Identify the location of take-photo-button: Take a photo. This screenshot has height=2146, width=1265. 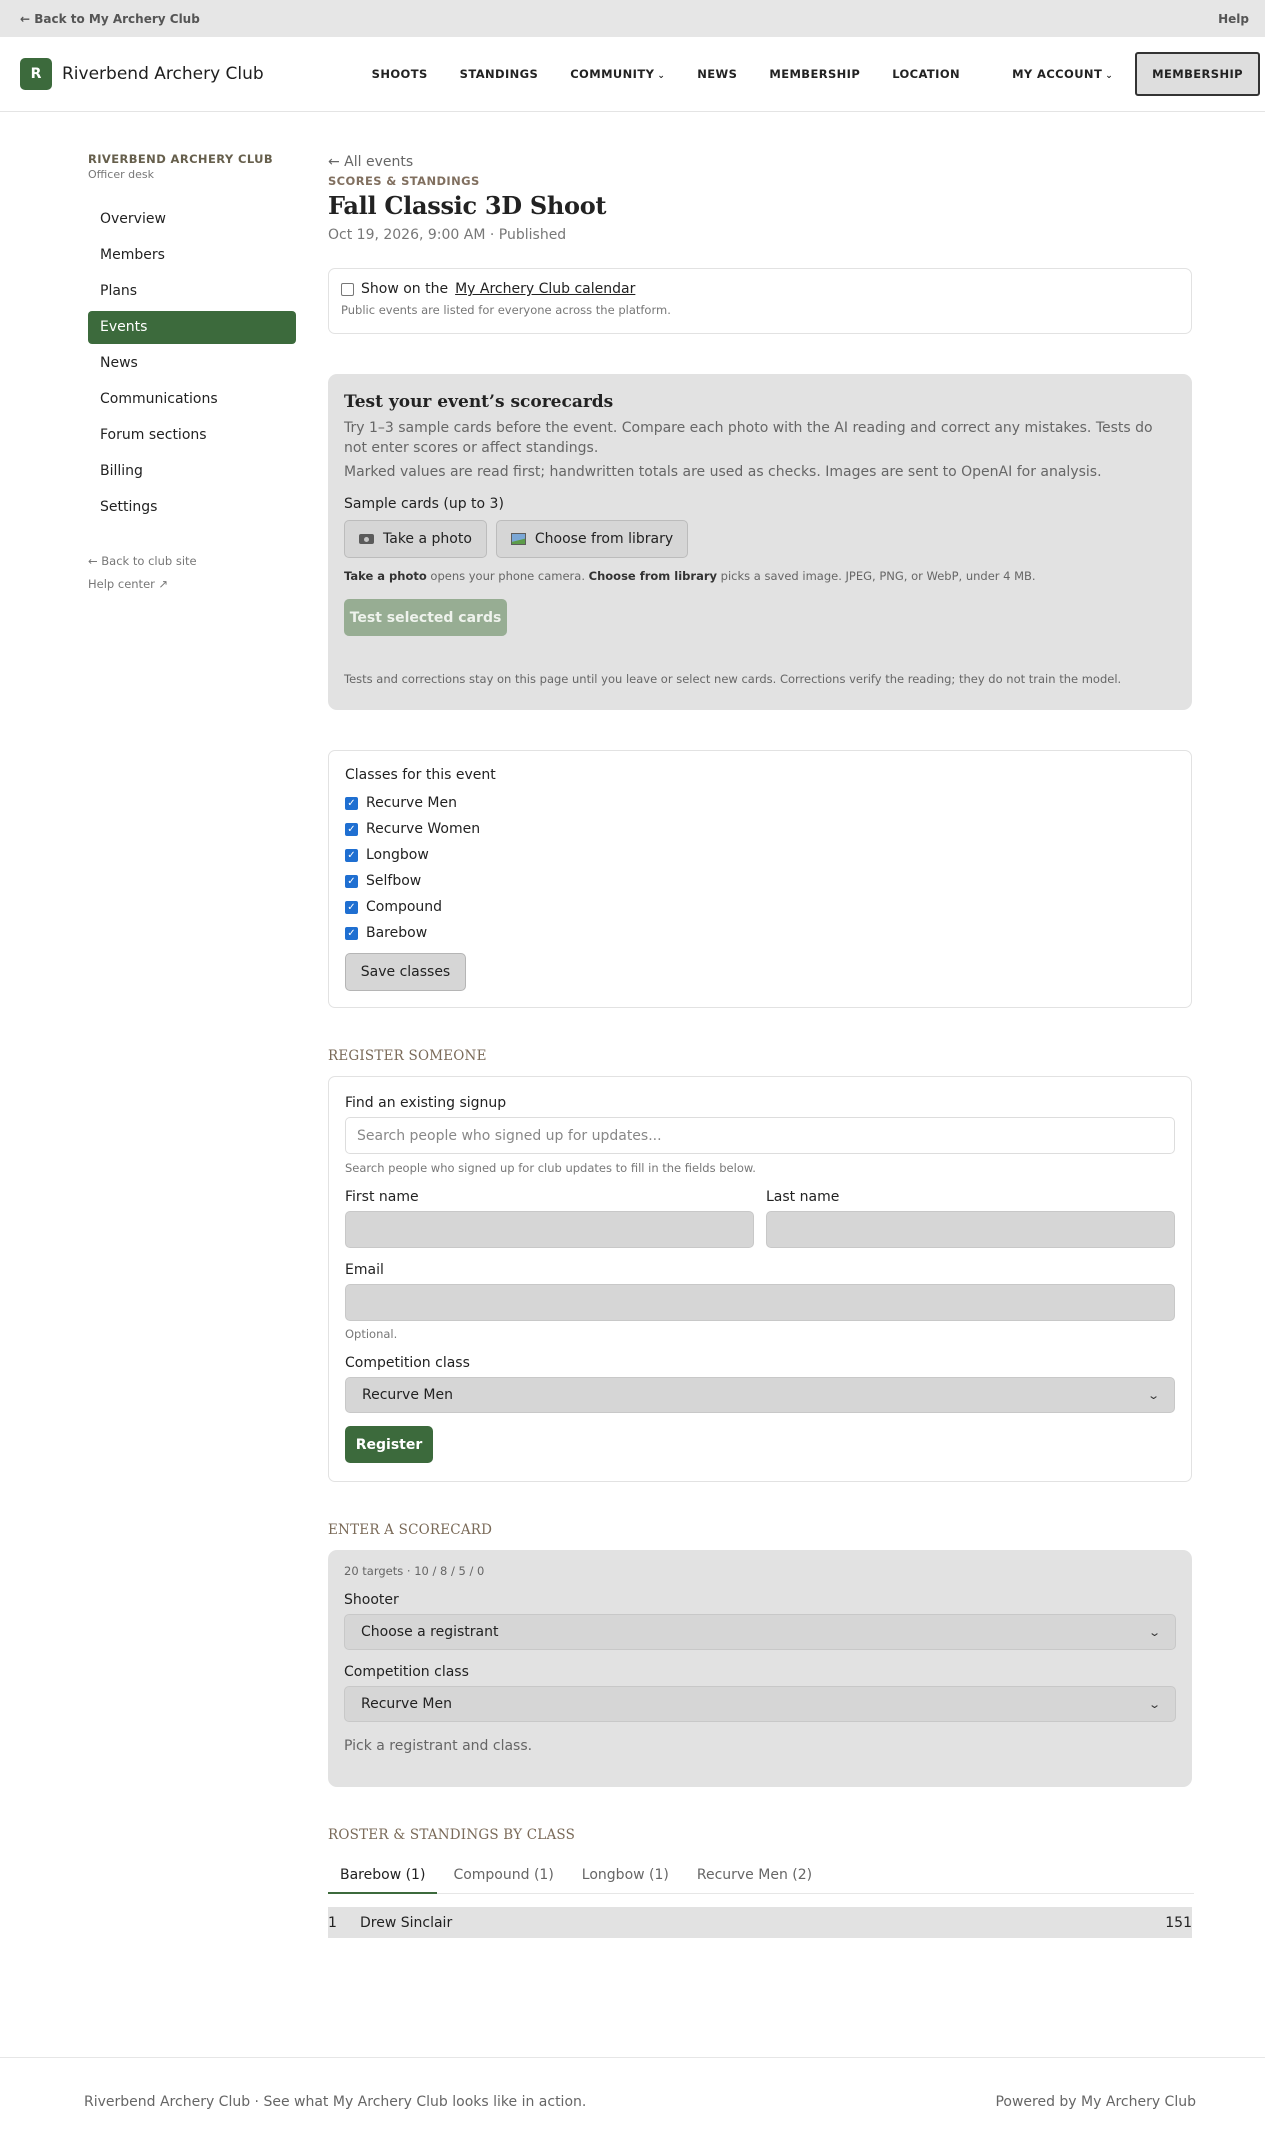
(415, 539).